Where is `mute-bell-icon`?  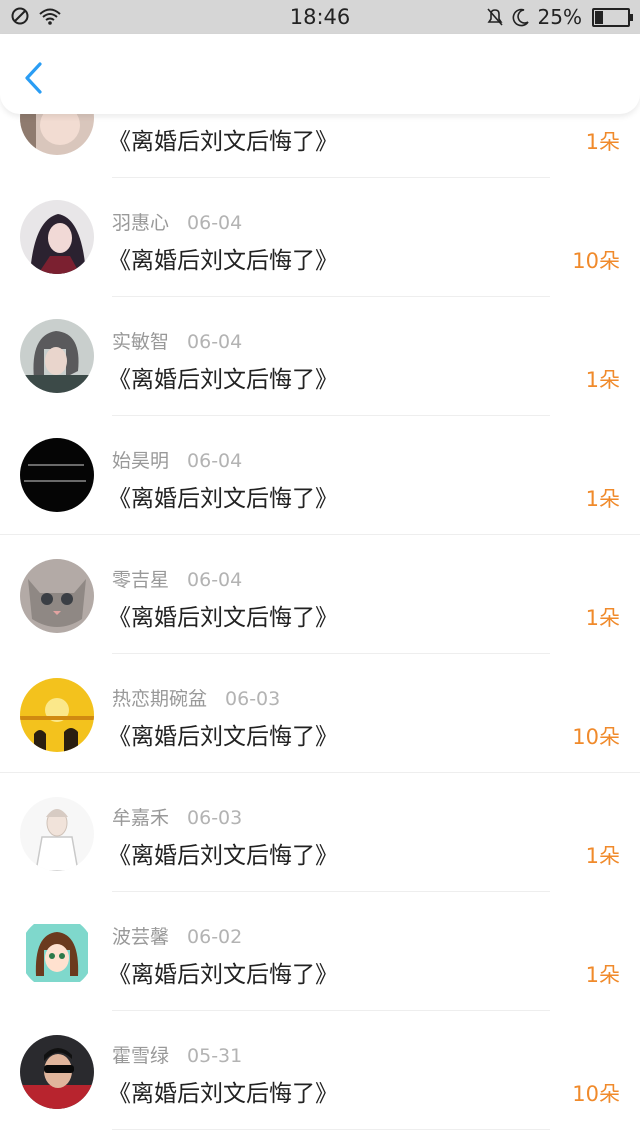
mute-bell-icon is located at coordinates (494, 17).